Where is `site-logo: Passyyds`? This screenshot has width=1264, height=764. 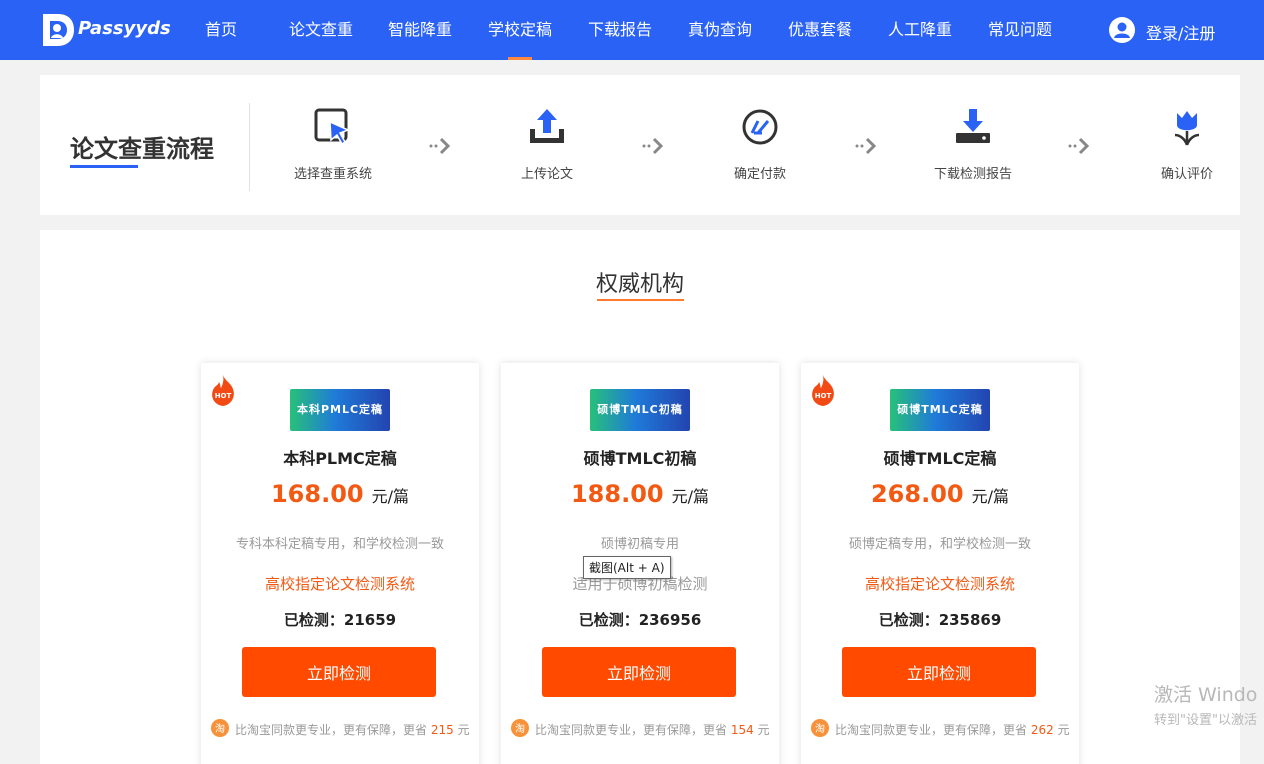
site-logo: Passyyds is located at coordinates (105, 30).